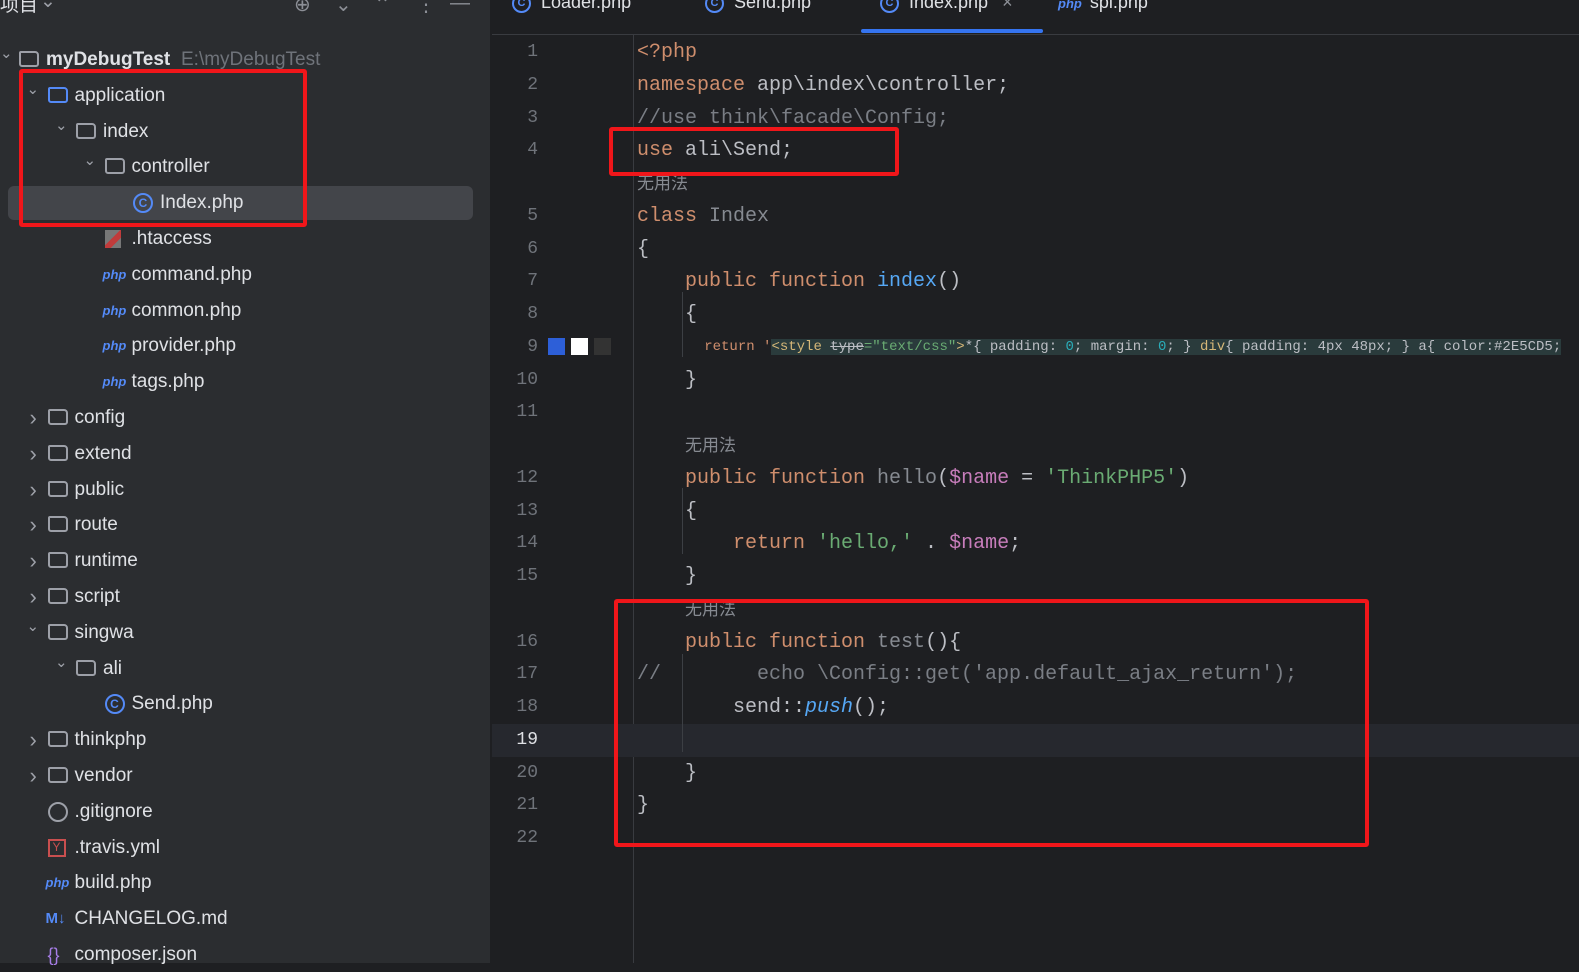  Describe the element at coordinates (245, 740) in the screenshot. I see `tree-item: › thinkphp` at that location.